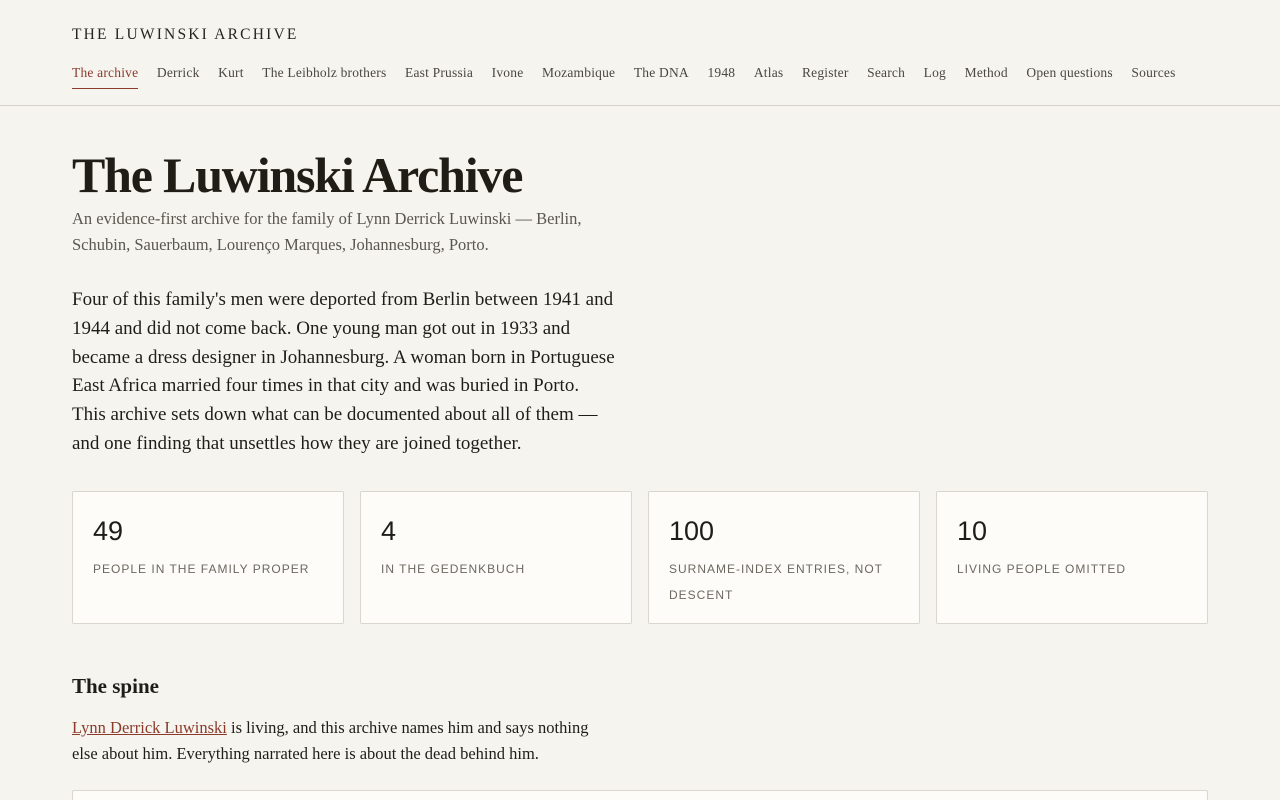  I want to click on nav-item-register: Register, so click(825, 76).